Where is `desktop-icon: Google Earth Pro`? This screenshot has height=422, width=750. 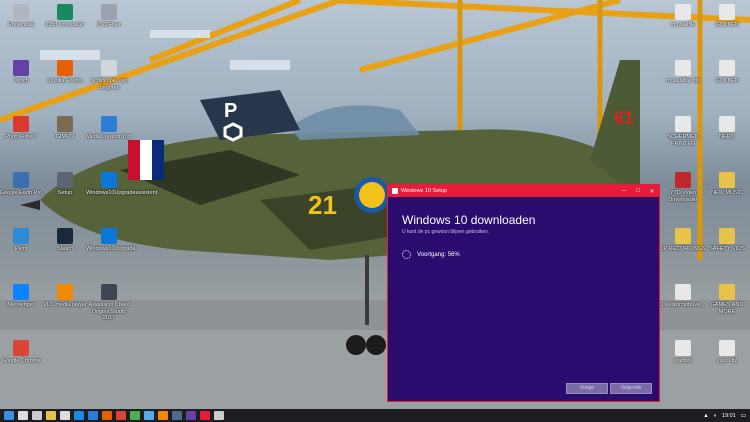
desktop-icon: Google Earth Pro is located at coordinates (22, 184).